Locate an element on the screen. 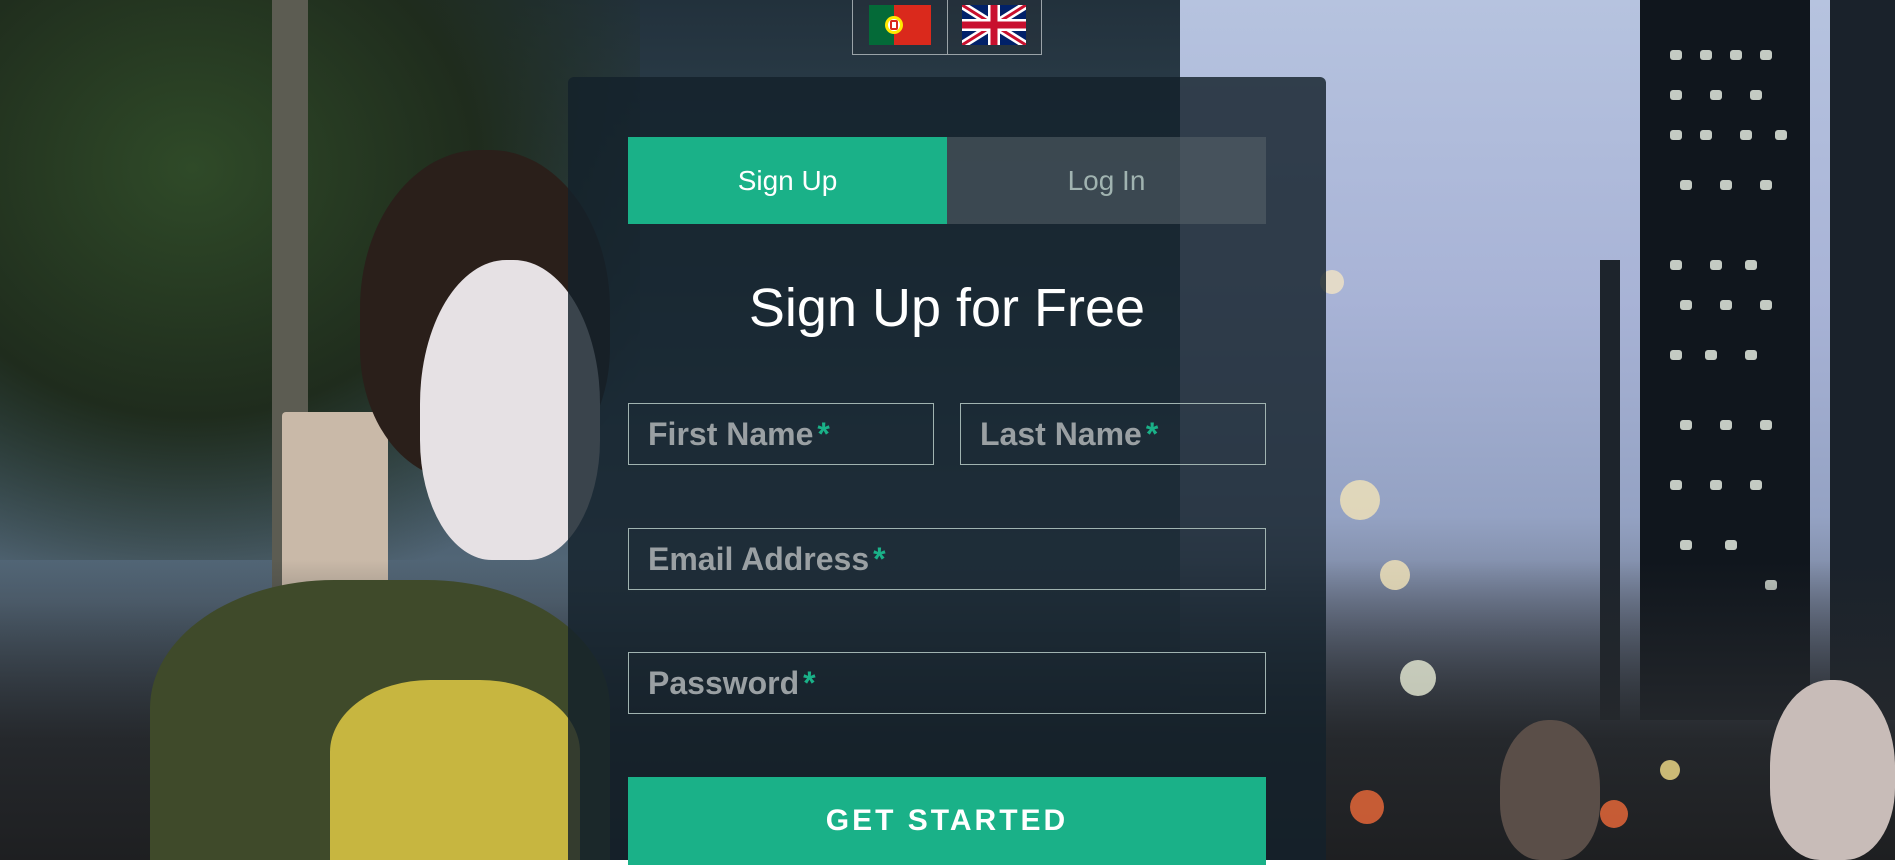  auth-tabs: Sign Up Log In is located at coordinates (947, 180).